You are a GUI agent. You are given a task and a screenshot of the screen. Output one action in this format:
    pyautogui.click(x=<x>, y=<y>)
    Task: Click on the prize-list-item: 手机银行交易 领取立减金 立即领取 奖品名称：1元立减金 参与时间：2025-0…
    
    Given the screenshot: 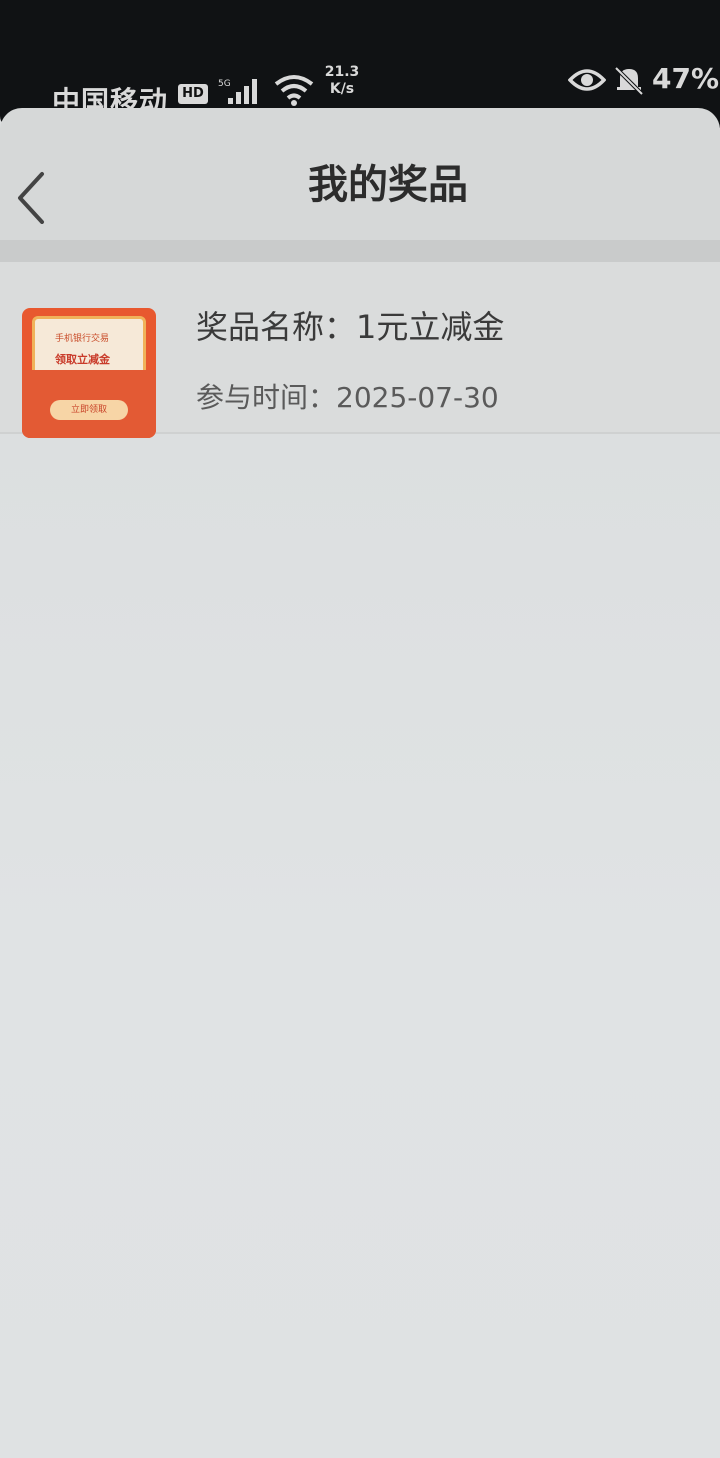 What is the action you would take?
    pyautogui.click(x=360, y=350)
    